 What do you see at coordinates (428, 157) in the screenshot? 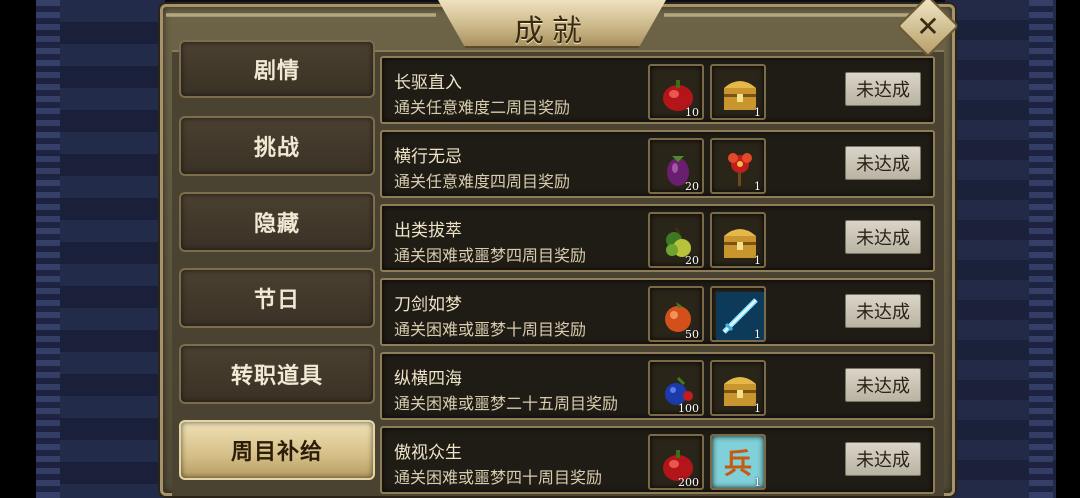
I see `achievement-name: 横行无忌` at bounding box center [428, 157].